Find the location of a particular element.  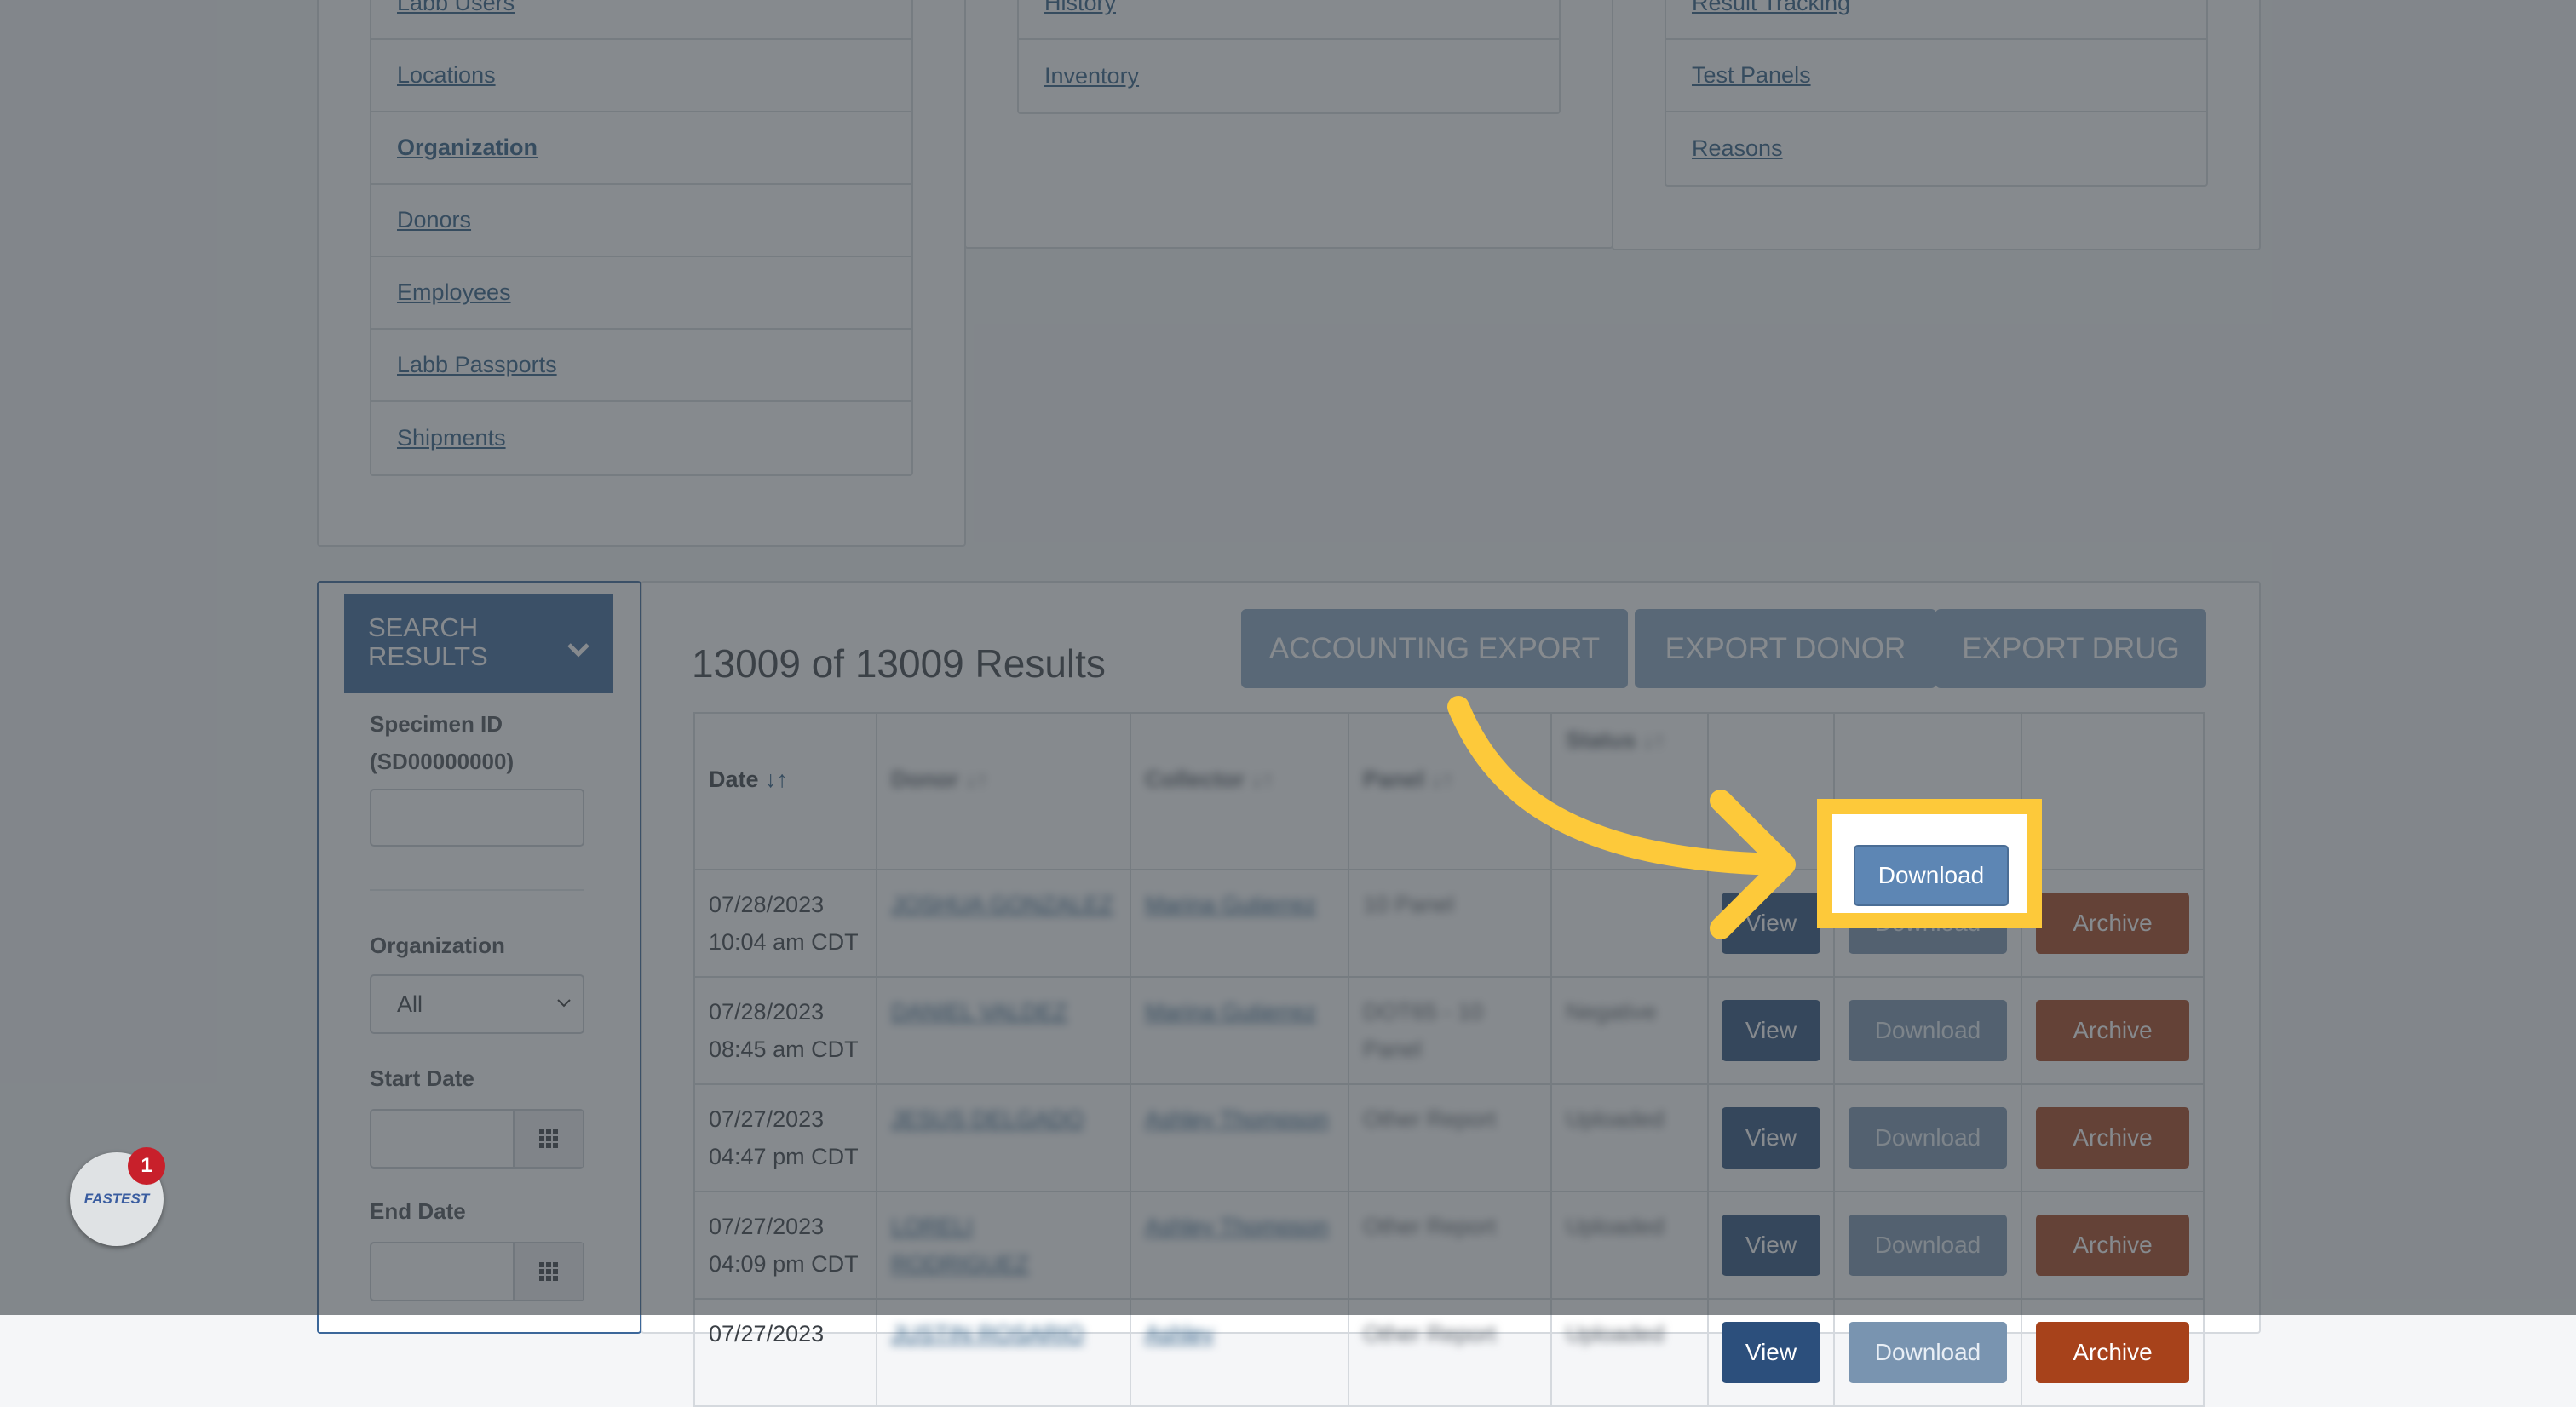

results-count-title: 13009 of 13009 Results is located at coordinates (899, 663).